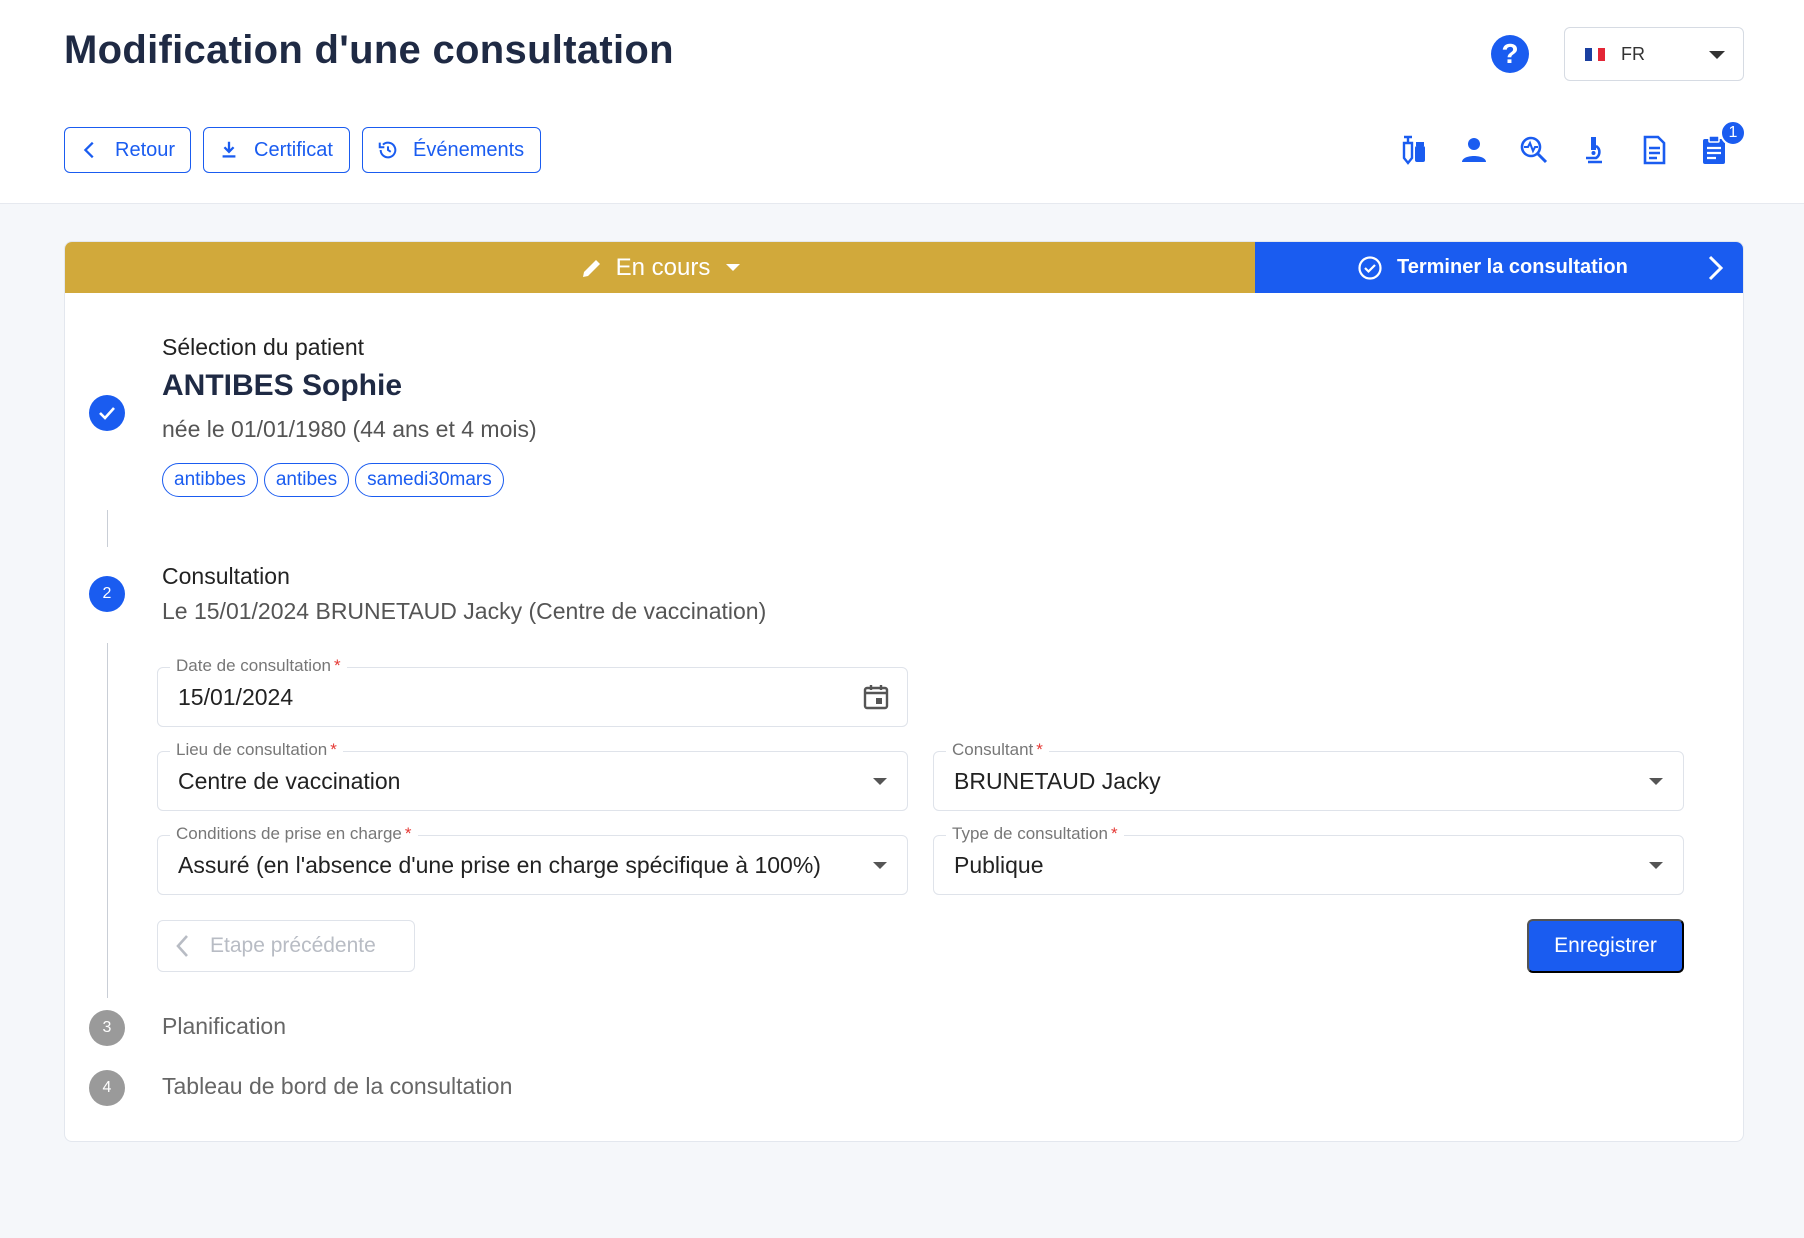  Describe the element at coordinates (256, 750) in the screenshot. I see `field-label: Lieu de consultation *` at that location.